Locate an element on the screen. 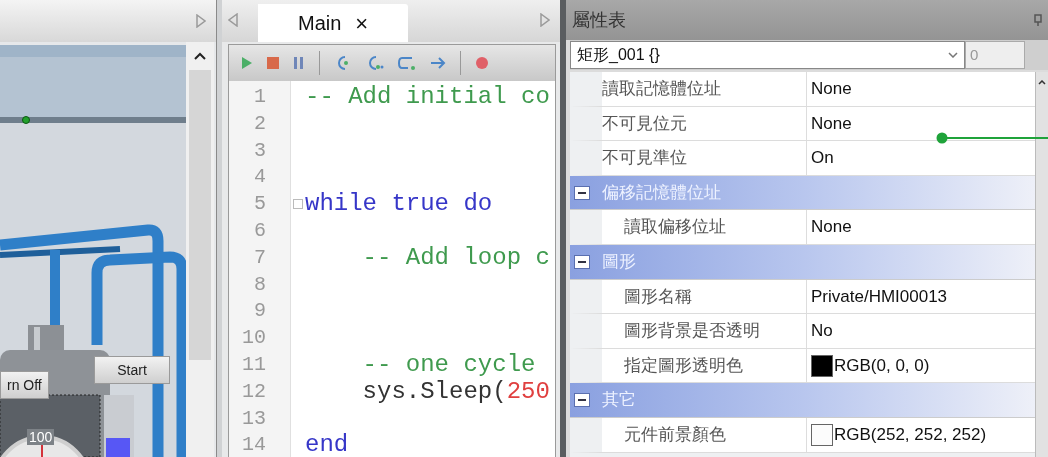  line-number: 9 is located at coordinates (260, 311).